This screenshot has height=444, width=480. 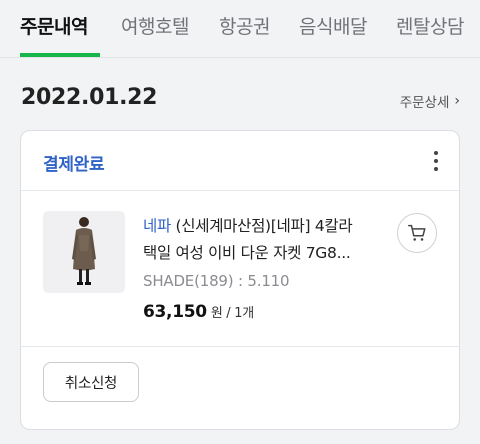 What do you see at coordinates (216, 281) in the screenshot?
I see `product-option: SHADE(189) : 5.110` at bounding box center [216, 281].